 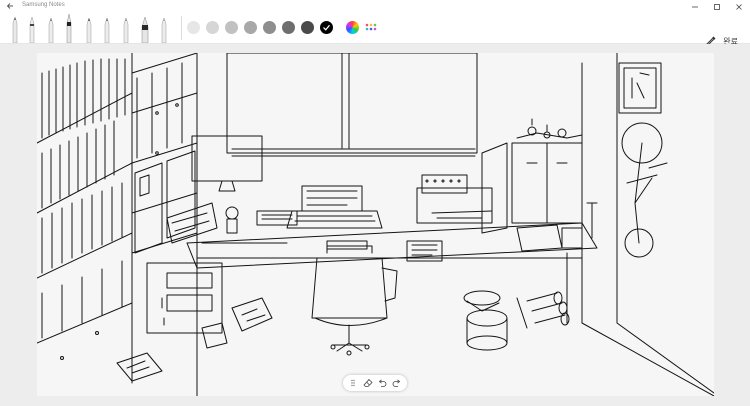 What do you see at coordinates (375, 383) in the screenshot?
I see `floating-mini-toolbar` at bounding box center [375, 383].